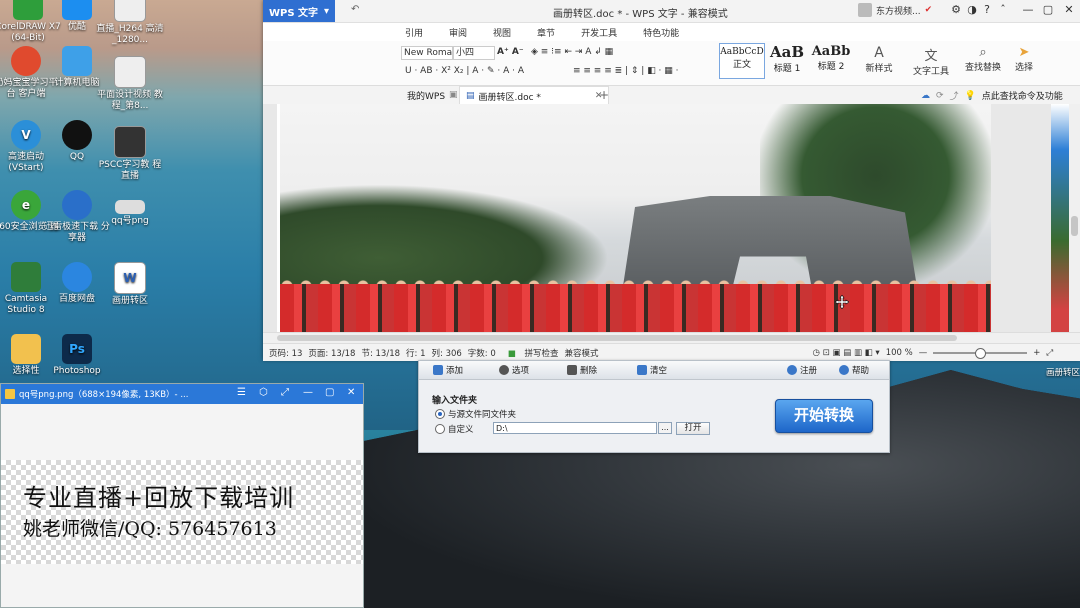 This screenshot has width=1080, height=608. Describe the element at coordinates (130, 72) in the screenshot. I see `video-file-icon` at that location.